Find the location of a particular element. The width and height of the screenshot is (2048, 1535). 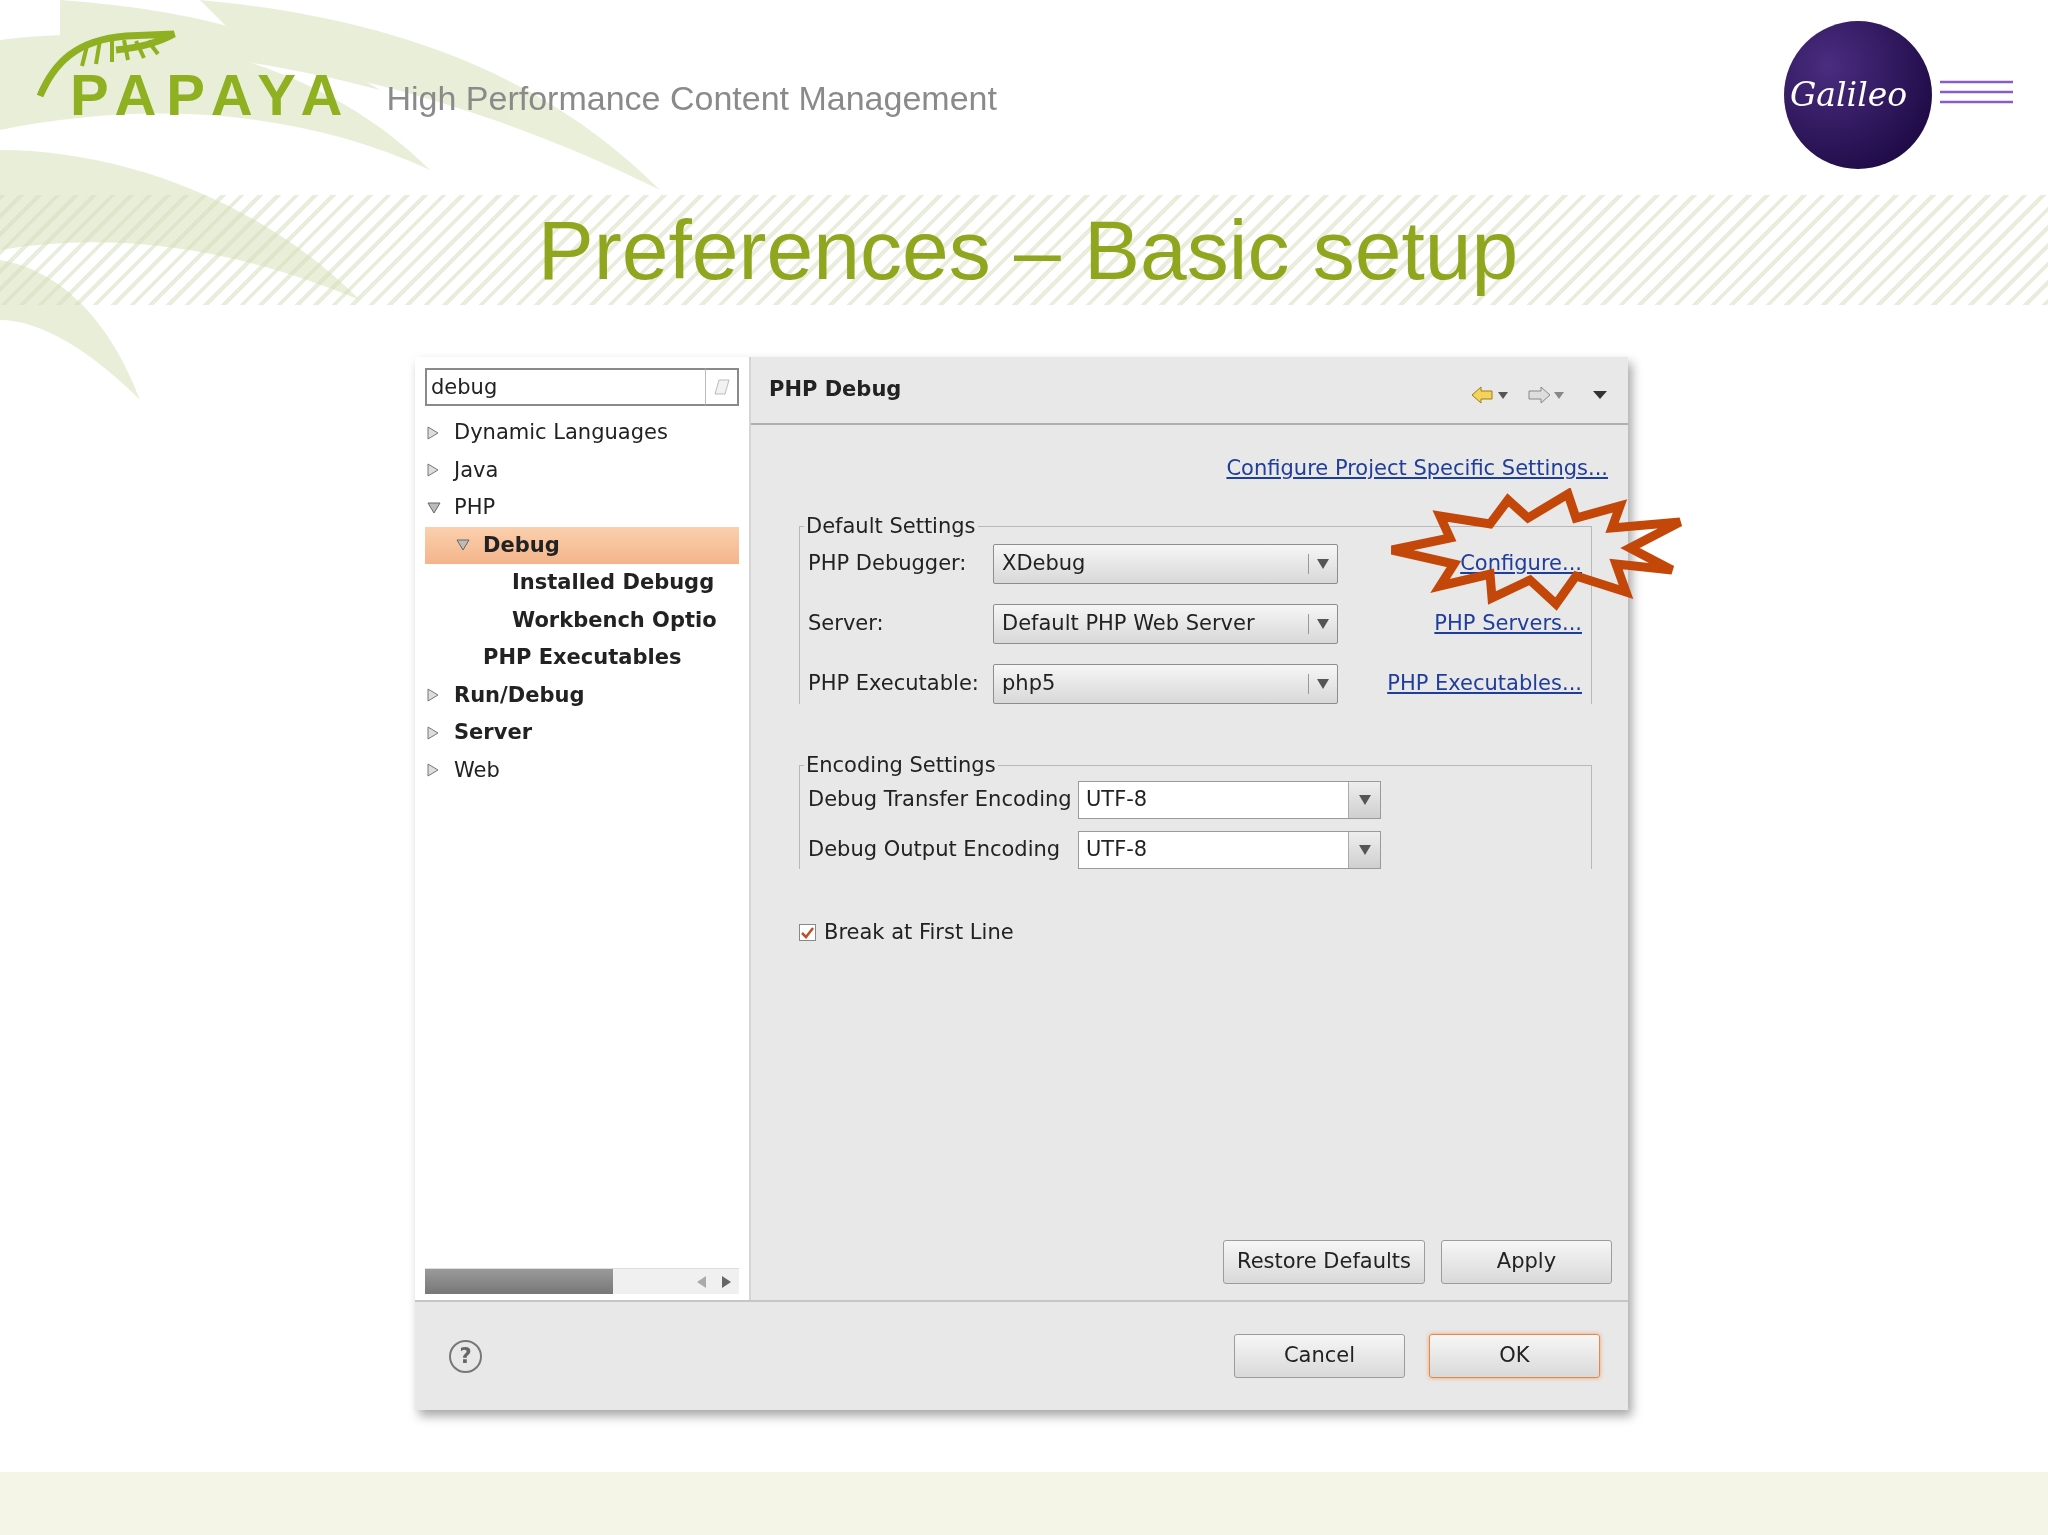

field-label: PHP Executable: is located at coordinates (894, 683).